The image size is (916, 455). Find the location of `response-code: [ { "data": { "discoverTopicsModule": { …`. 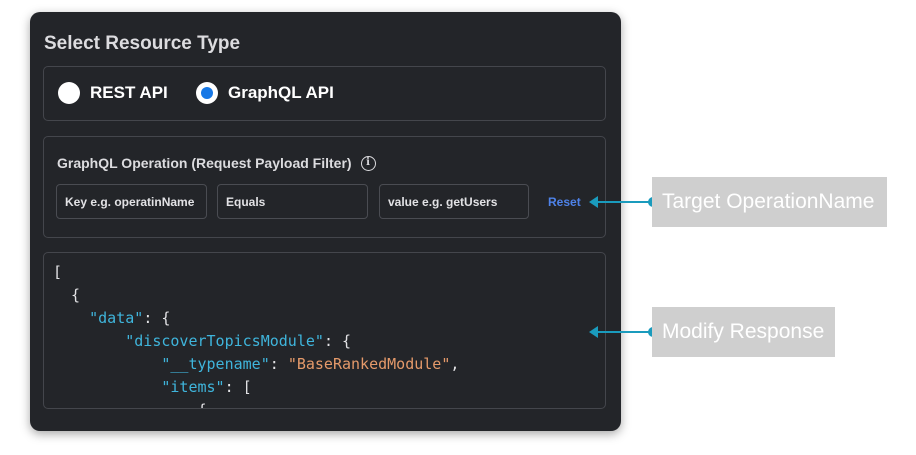

response-code: [ { "data": { "discoverTopicsModule": { … is located at coordinates (256, 334).